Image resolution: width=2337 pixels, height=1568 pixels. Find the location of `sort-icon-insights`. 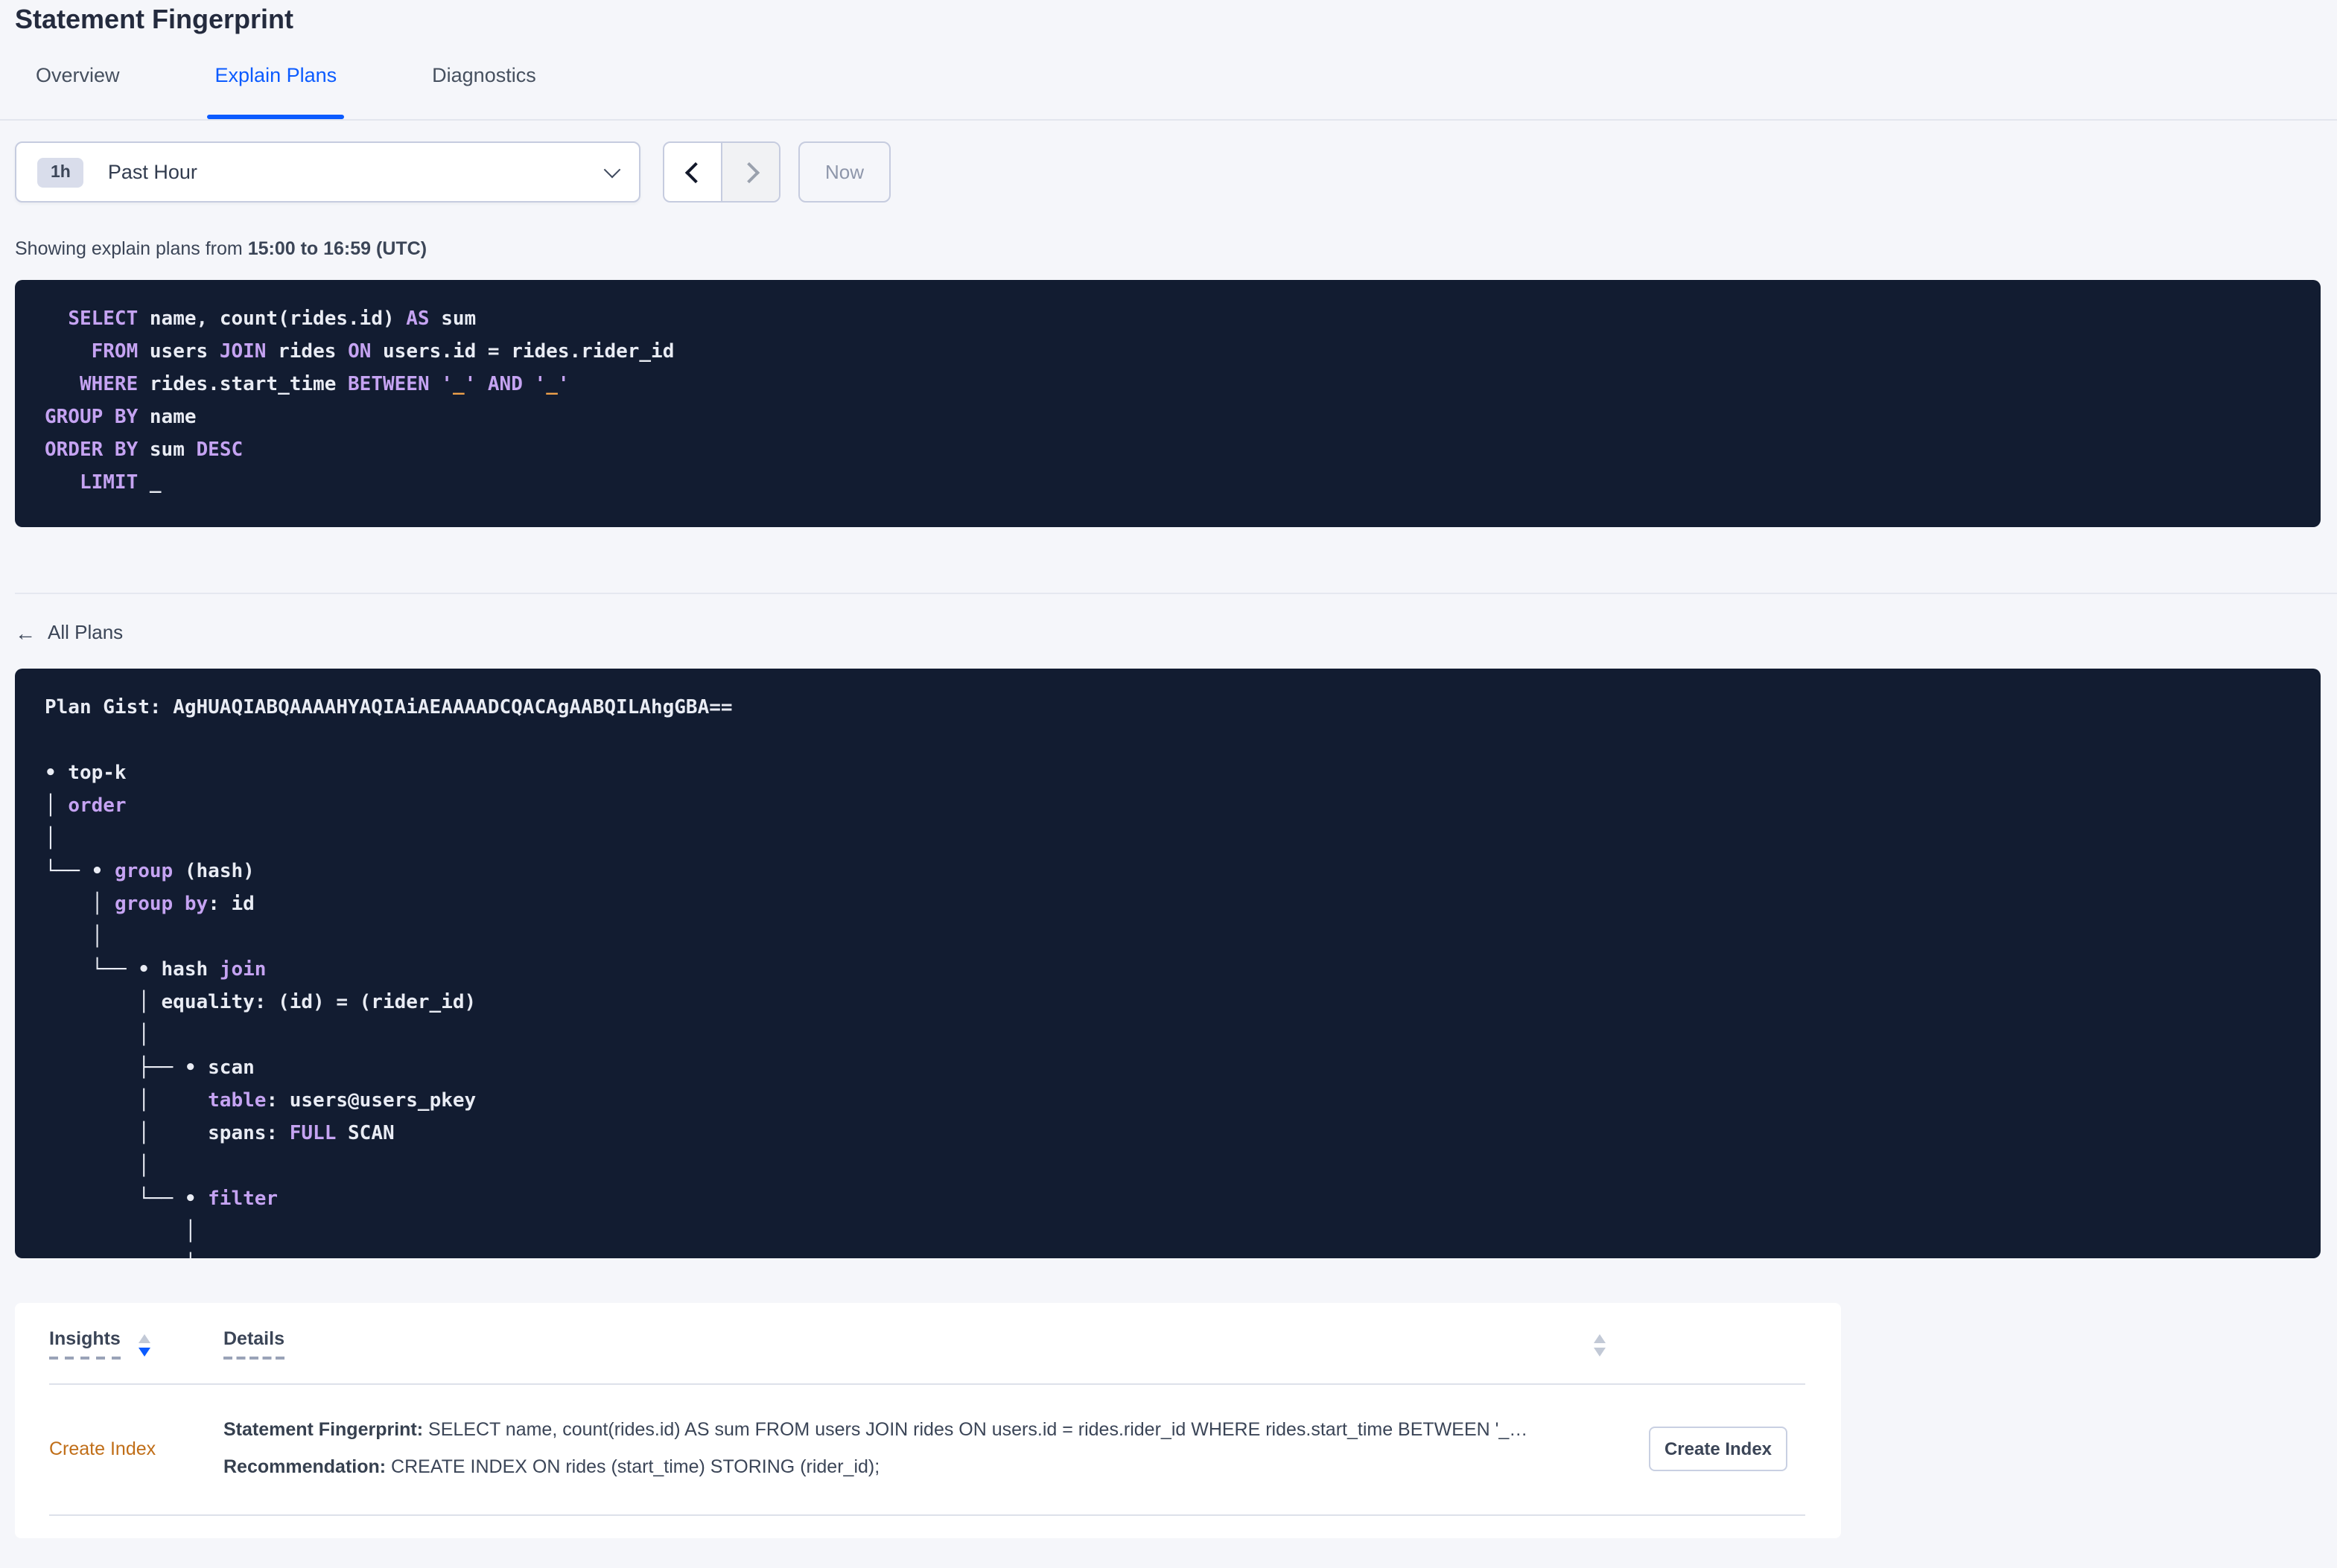

sort-icon-insights is located at coordinates (144, 1345).